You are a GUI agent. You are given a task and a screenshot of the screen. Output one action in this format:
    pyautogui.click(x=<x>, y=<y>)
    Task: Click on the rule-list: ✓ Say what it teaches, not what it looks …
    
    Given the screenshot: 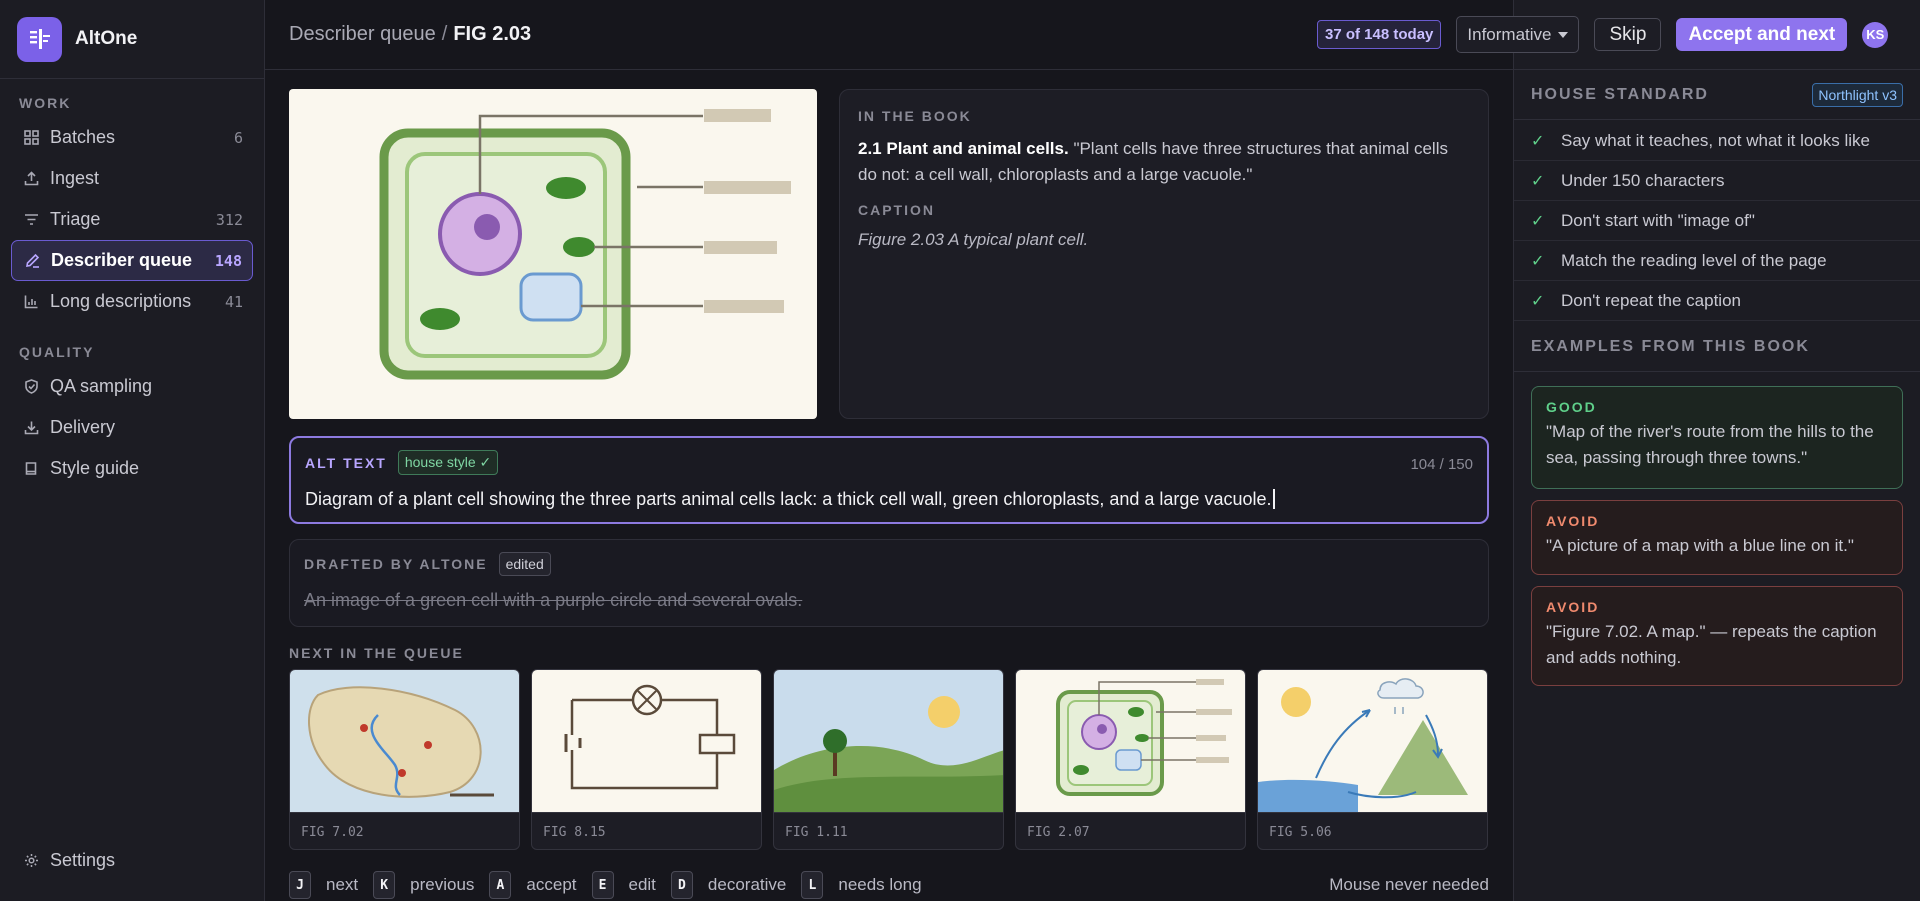 What is the action you would take?
    pyautogui.click(x=1717, y=221)
    